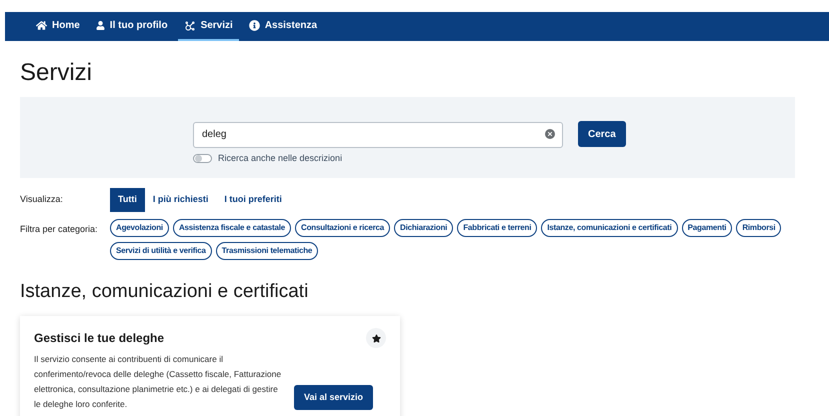  What do you see at coordinates (164, 292) in the screenshot?
I see `section-heading: Istanze, comunicazioni e certificati` at bounding box center [164, 292].